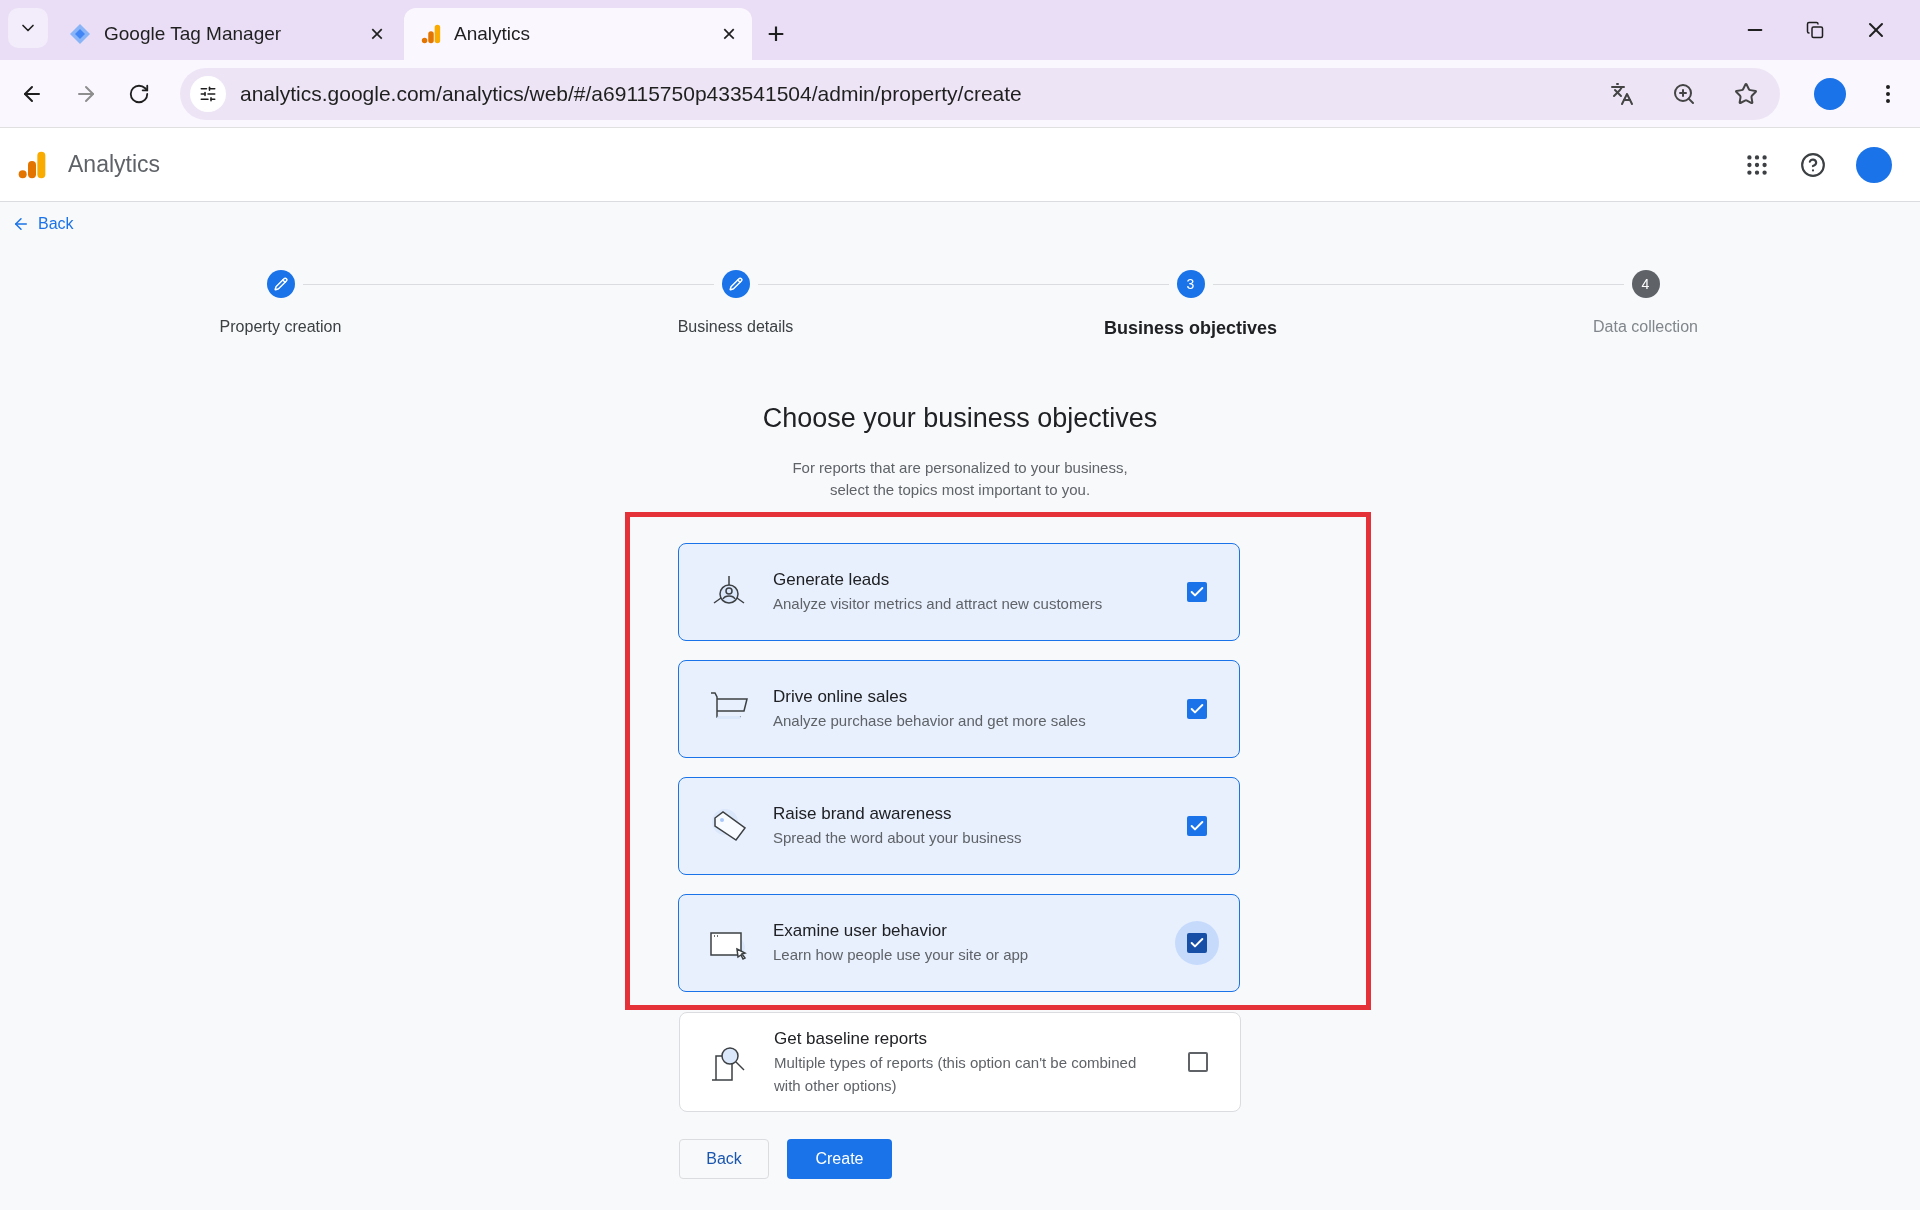  I want to click on objective-card: Generate leads Analyze visitor metrics and attract new customers, so click(959, 591).